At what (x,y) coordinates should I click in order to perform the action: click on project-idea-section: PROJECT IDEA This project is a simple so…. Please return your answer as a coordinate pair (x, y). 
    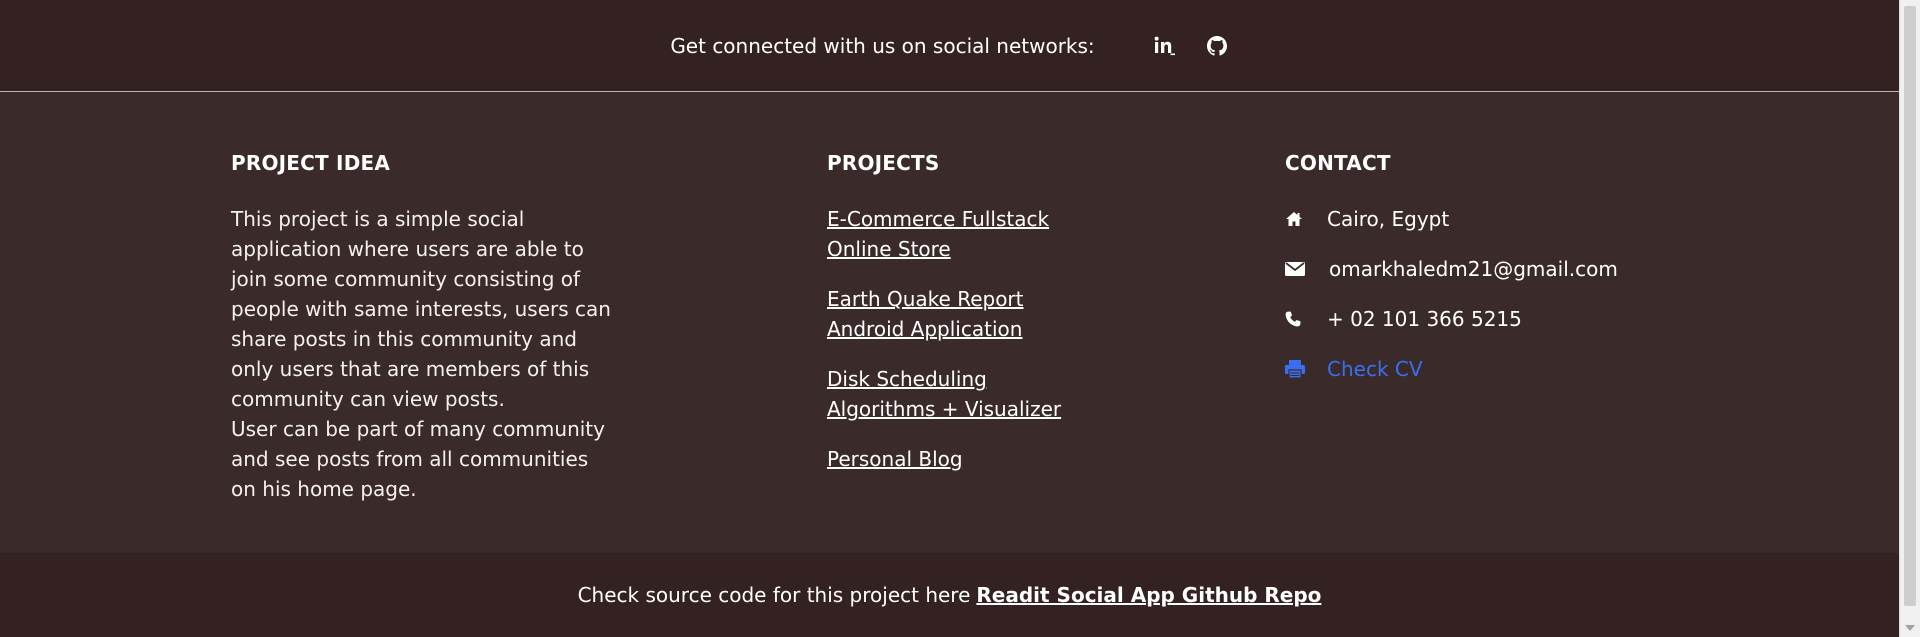
    Looking at the image, I should click on (421, 327).